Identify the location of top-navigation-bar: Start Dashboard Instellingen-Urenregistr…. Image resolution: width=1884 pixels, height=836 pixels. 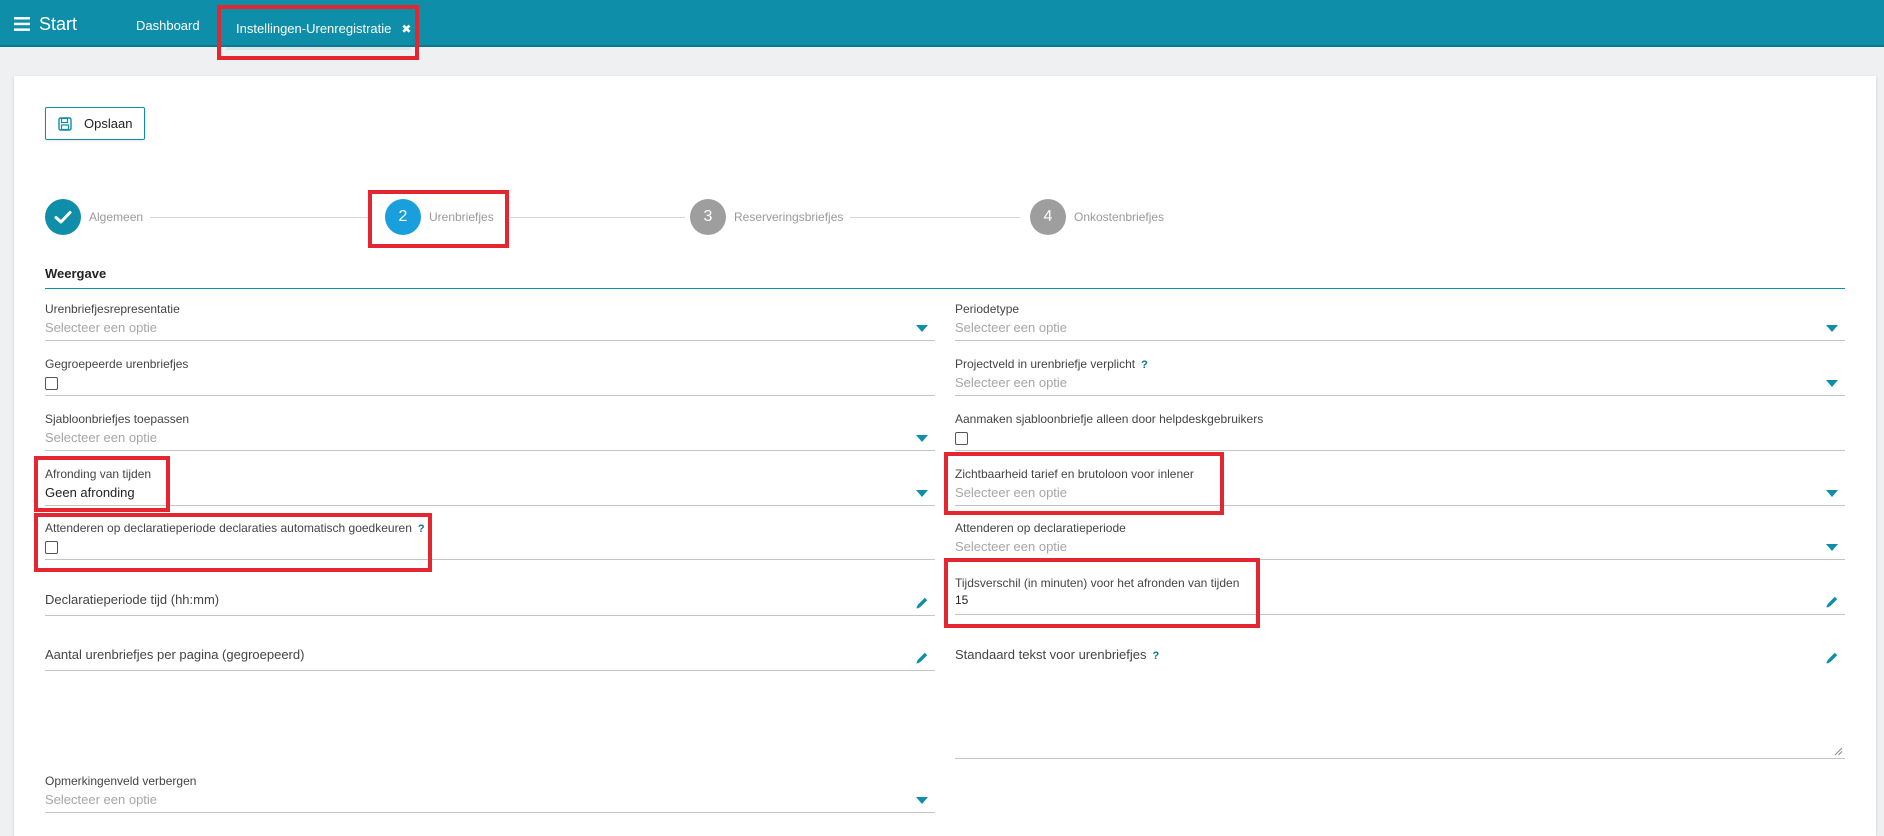
(942, 25).